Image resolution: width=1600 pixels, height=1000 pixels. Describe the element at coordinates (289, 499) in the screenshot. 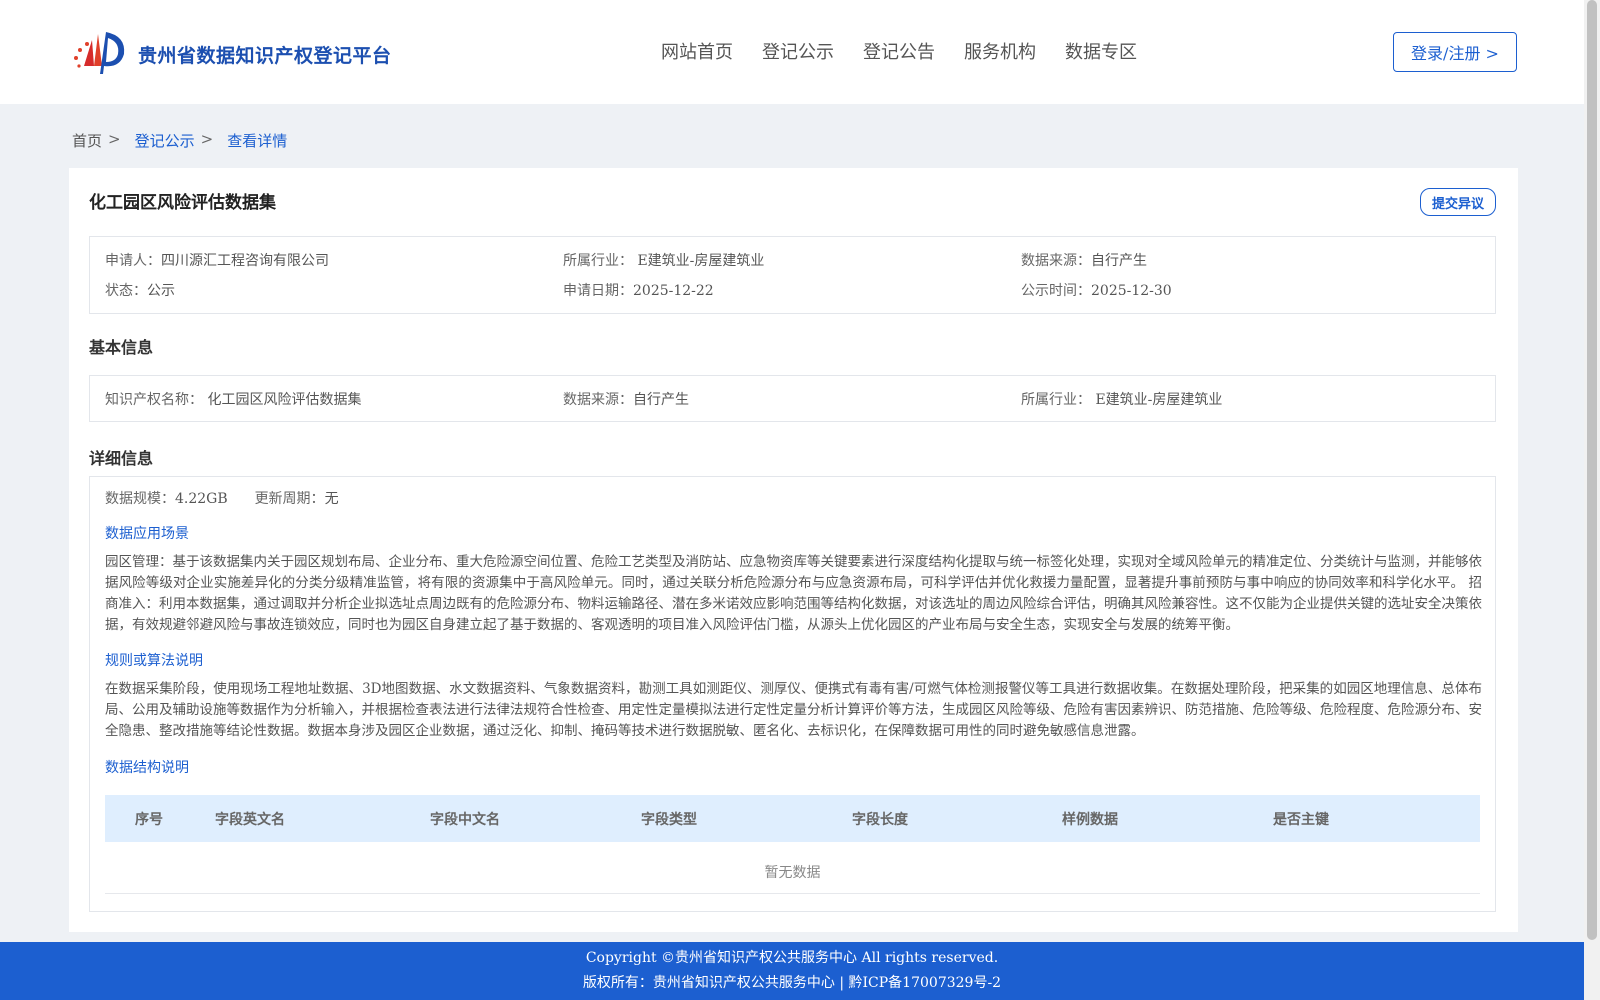

I see `update-cycle-label: 更新周期：` at that location.